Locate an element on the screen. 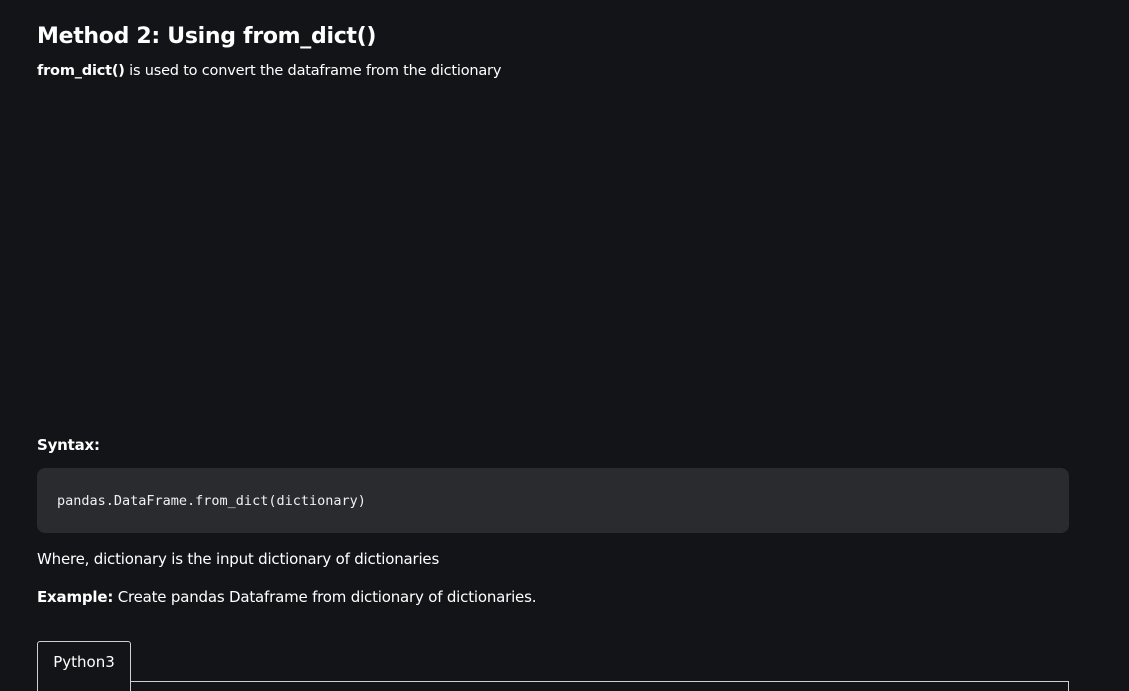 Image resolution: width=1129 pixels, height=691 pixels. tab-bar-line is located at coordinates (599, 681).